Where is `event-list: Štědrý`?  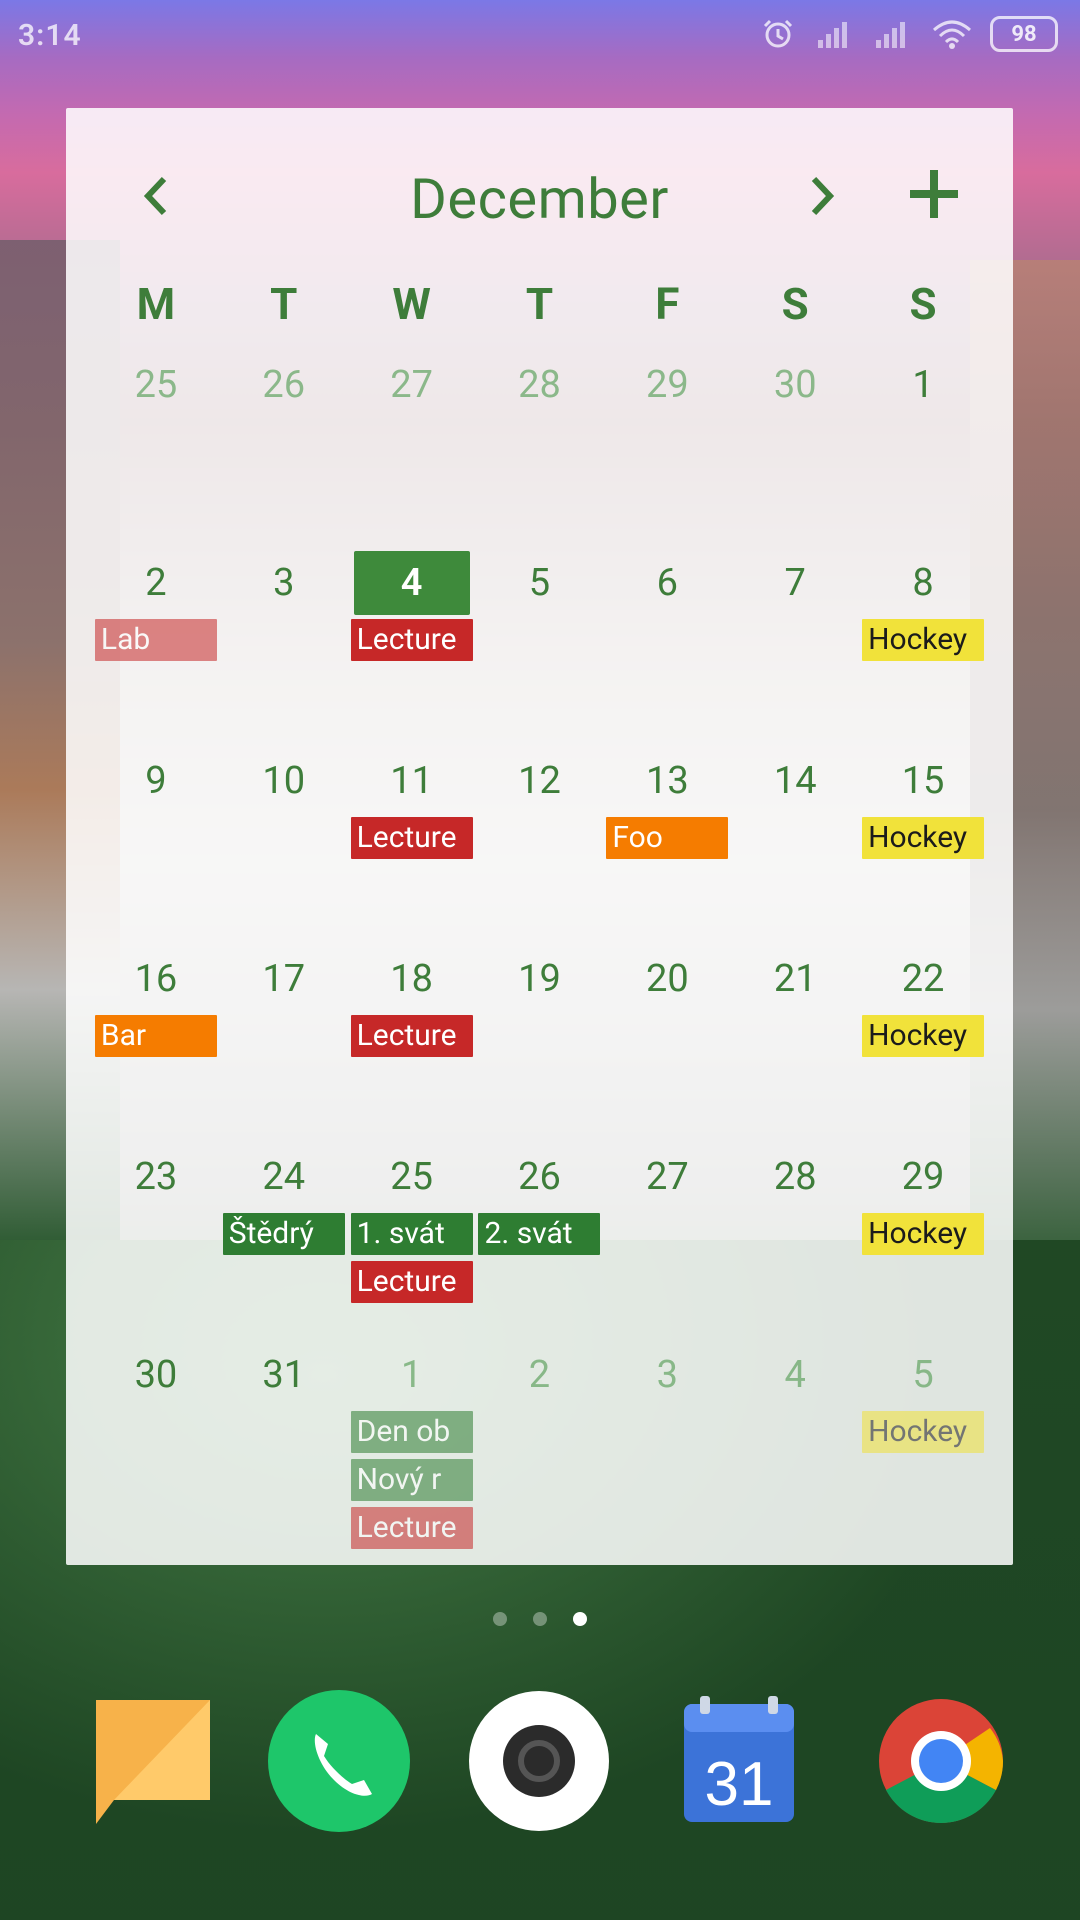
event-list: Štědrý is located at coordinates (284, 1234).